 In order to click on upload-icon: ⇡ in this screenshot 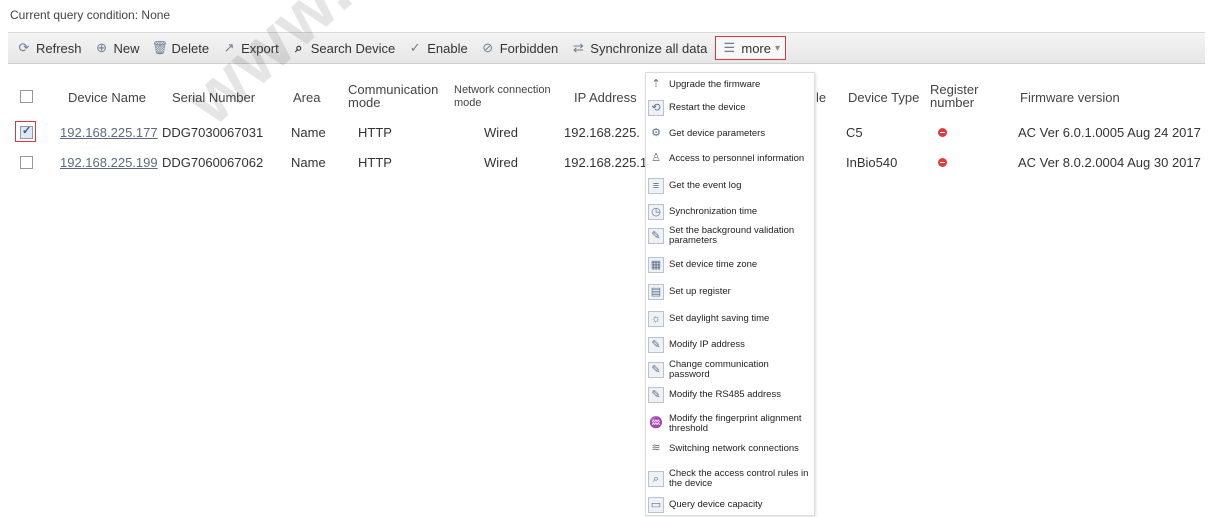, I will do `click(656, 84)`.